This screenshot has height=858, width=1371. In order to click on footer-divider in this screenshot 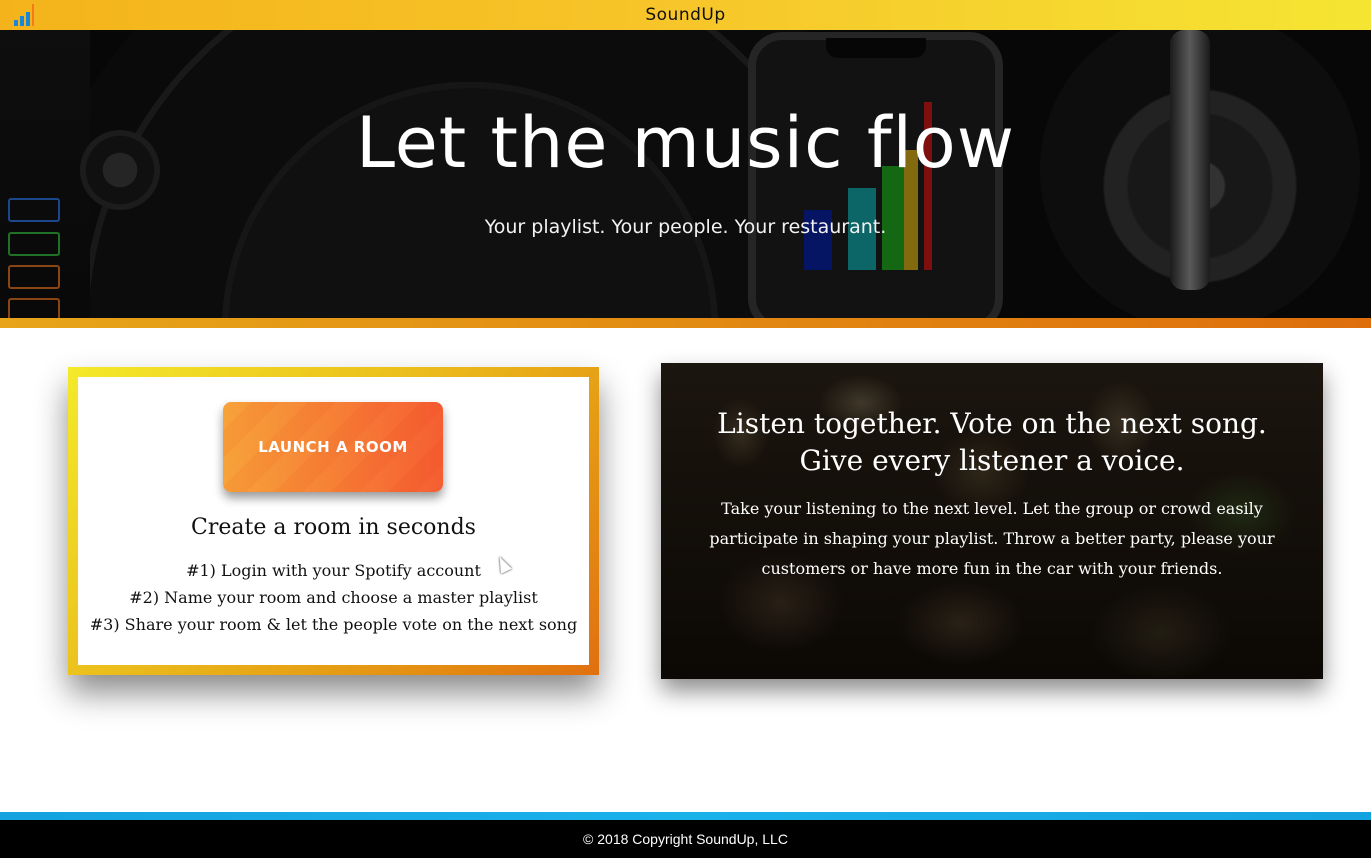, I will do `click(685, 816)`.